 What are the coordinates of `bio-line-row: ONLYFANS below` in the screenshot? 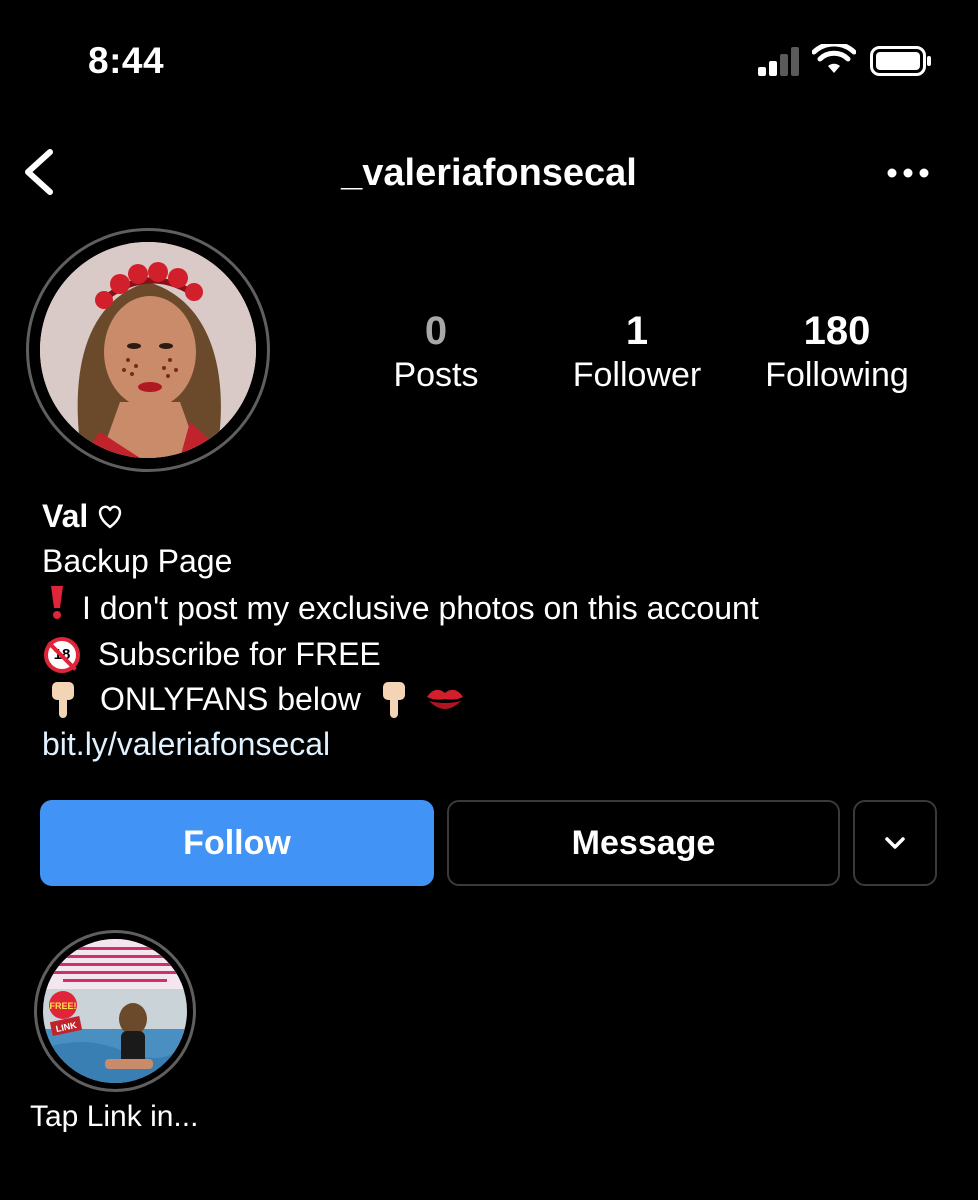 It's located at (502, 699).